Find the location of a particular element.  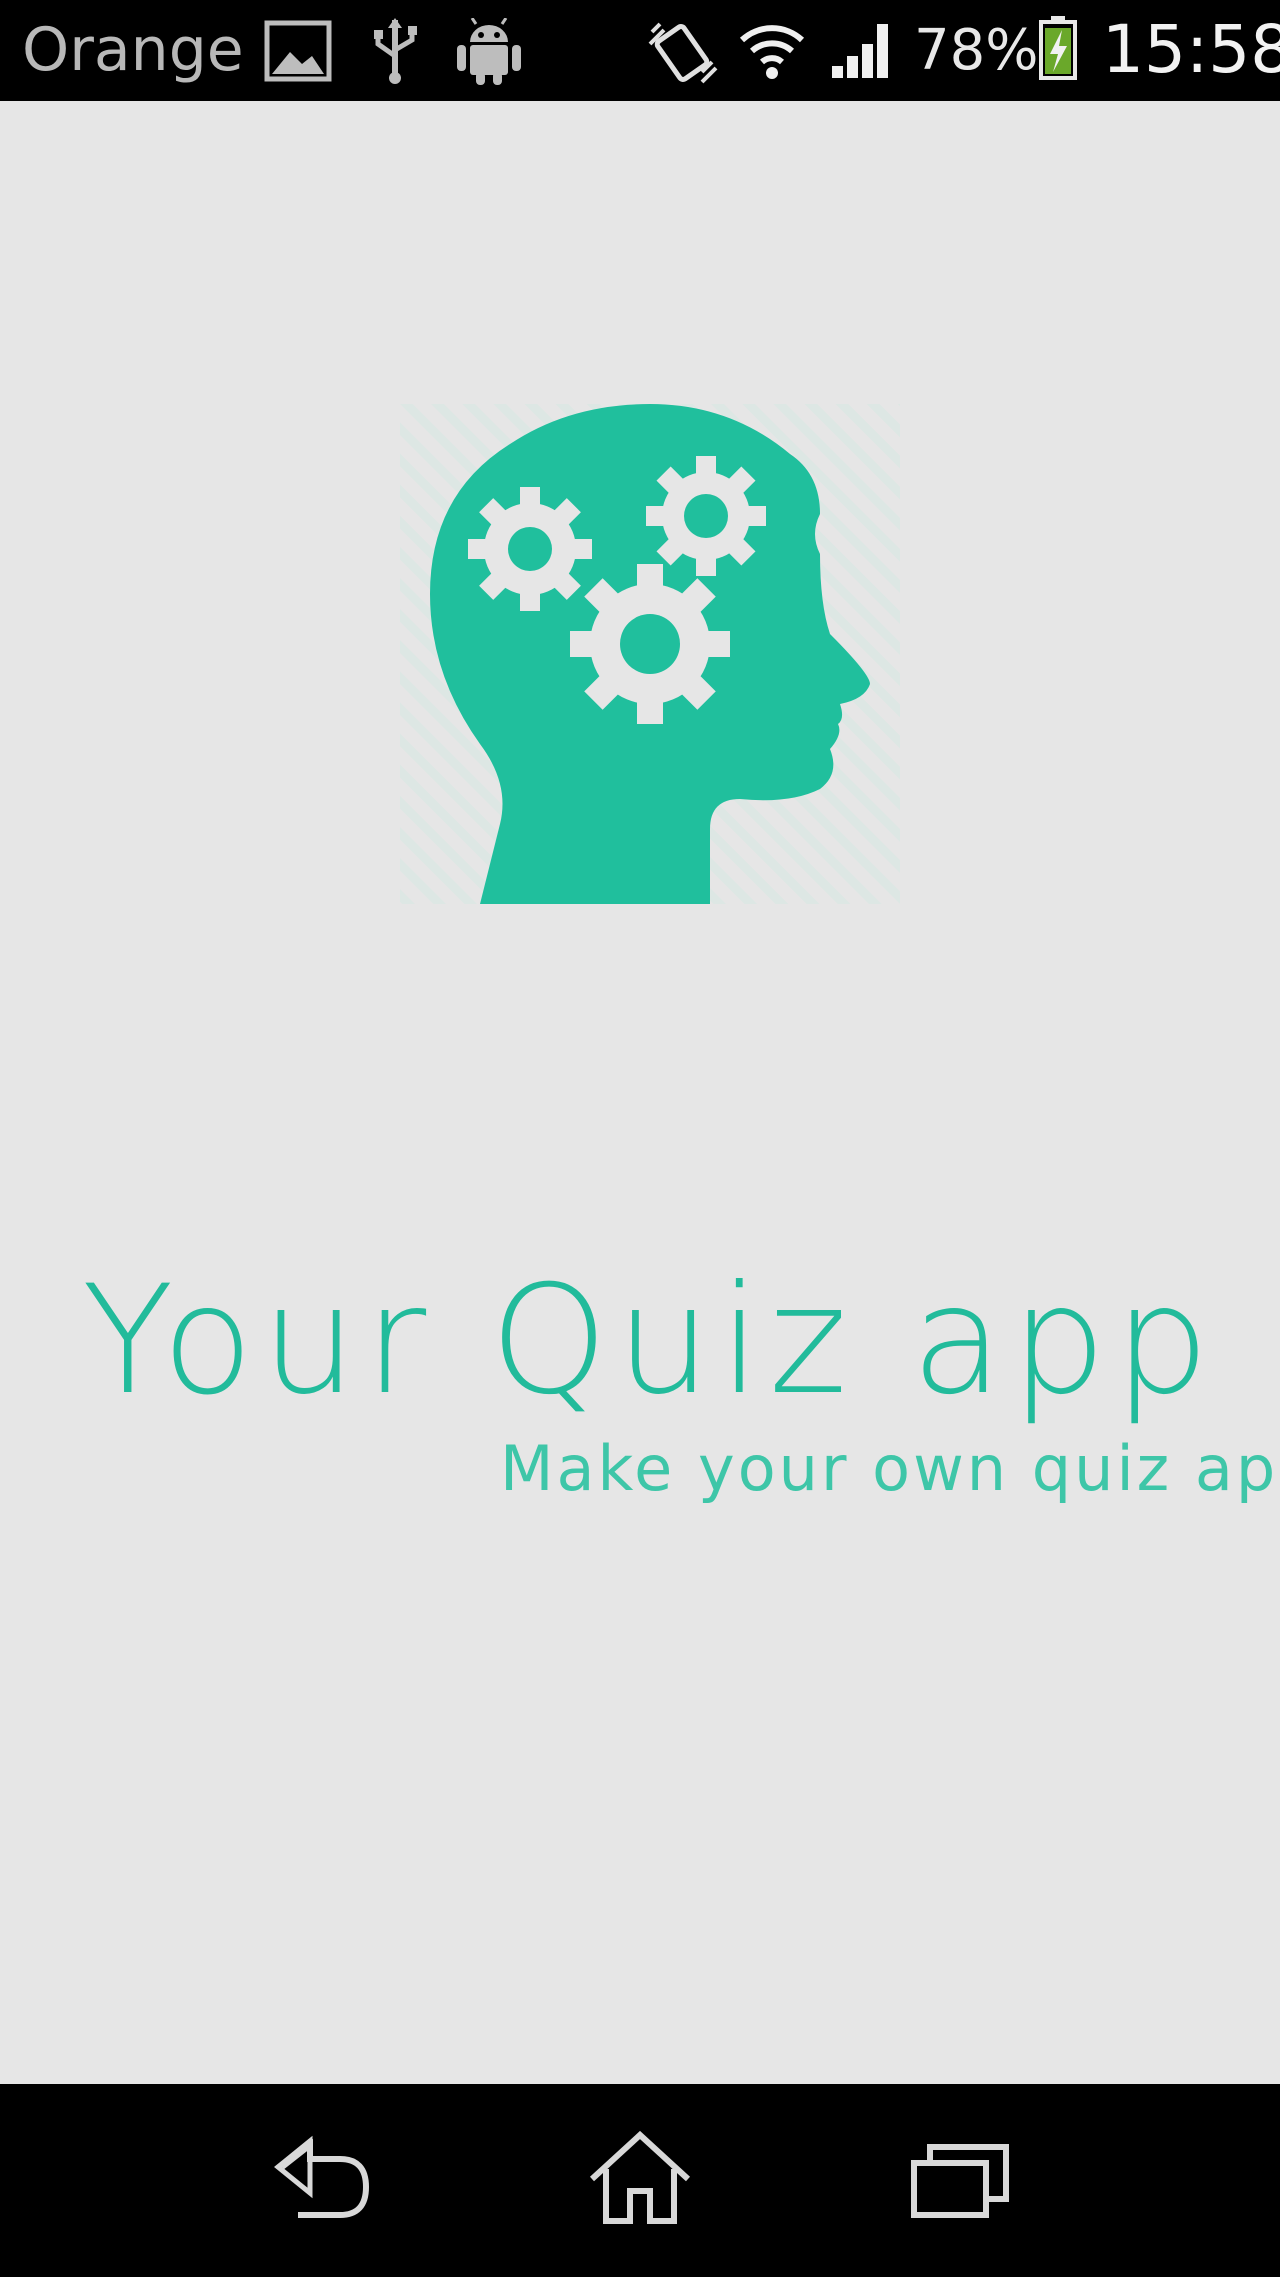

recents-button is located at coordinates (960, 2179).